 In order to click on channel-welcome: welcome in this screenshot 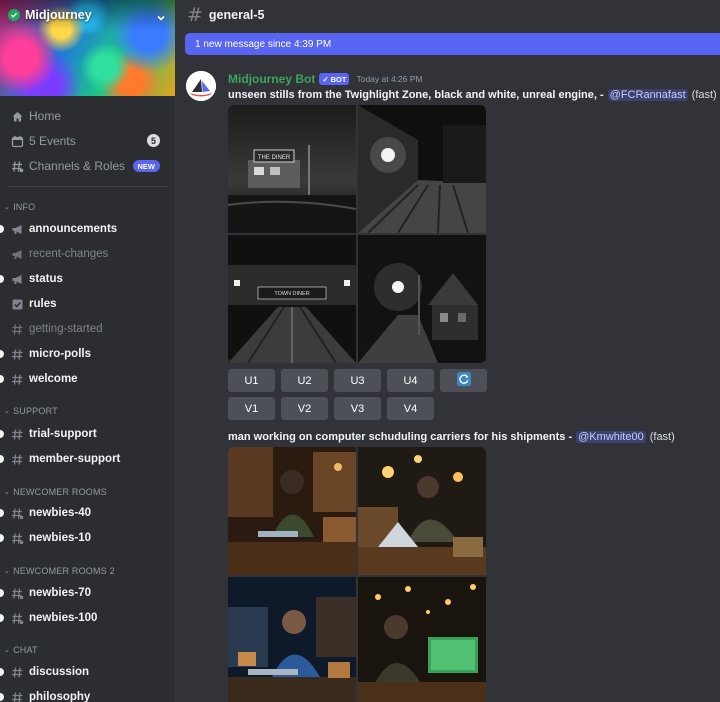, I will do `click(87, 379)`.